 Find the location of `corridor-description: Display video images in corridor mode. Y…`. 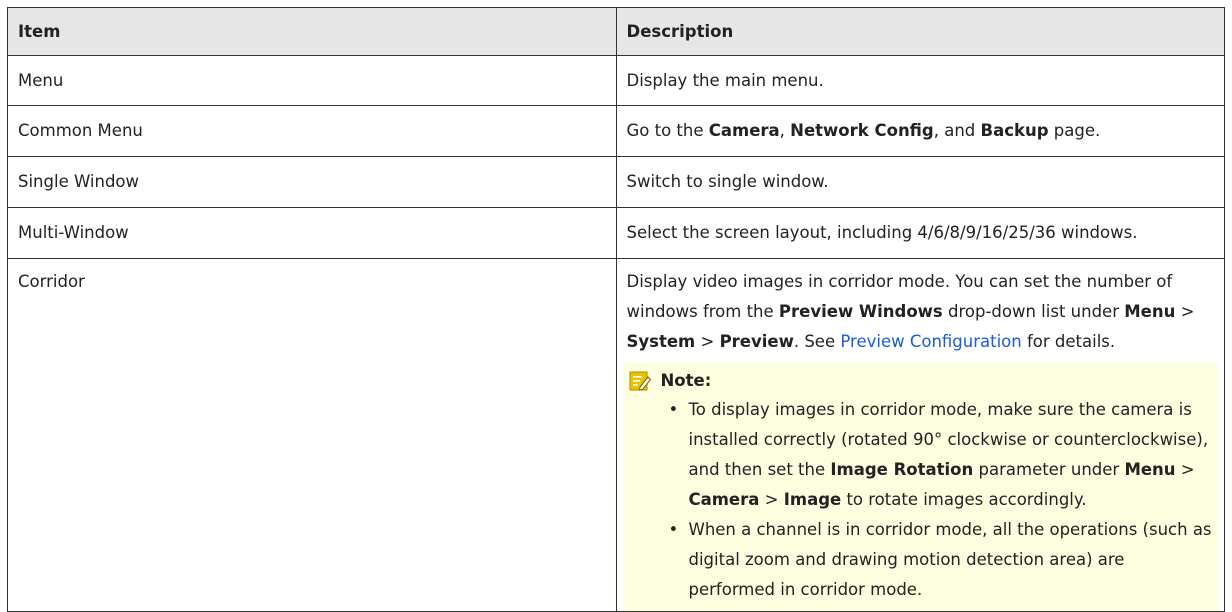

corridor-description: Display video images in corridor mode. Y… is located at coordinates (910, 311).